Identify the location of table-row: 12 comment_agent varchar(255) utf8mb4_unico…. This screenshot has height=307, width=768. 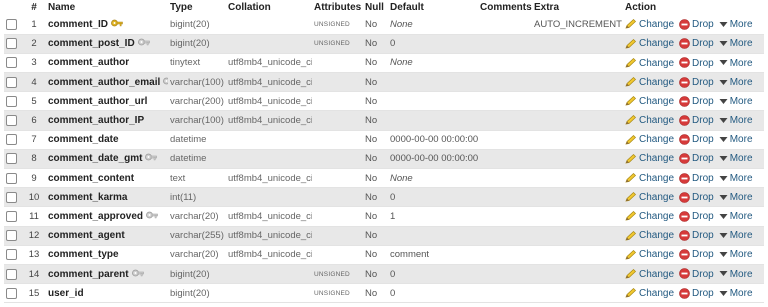
(384, 236).